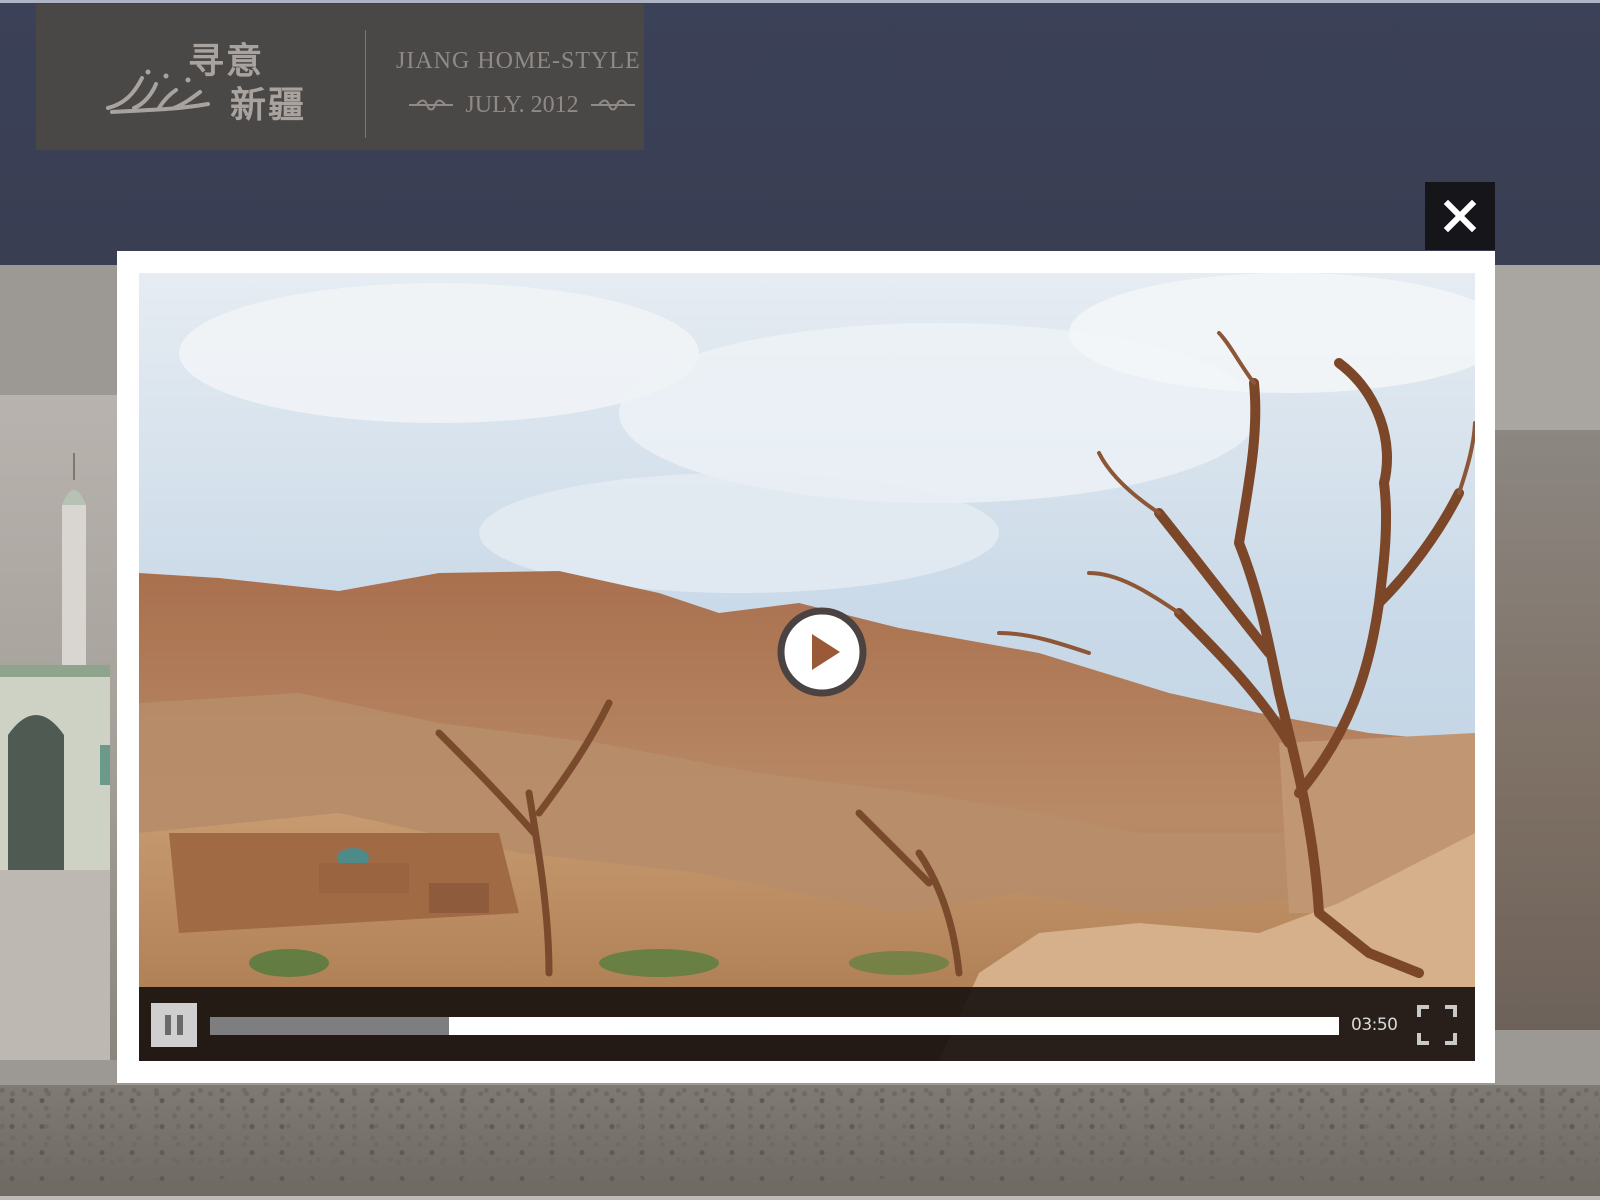 The height and width of the screenshot is (1200, 1600). What do you see at coordinates (180, 1025) in the screenshot?
I see `pause-icon-bar` at bounding box center [180, 1025].